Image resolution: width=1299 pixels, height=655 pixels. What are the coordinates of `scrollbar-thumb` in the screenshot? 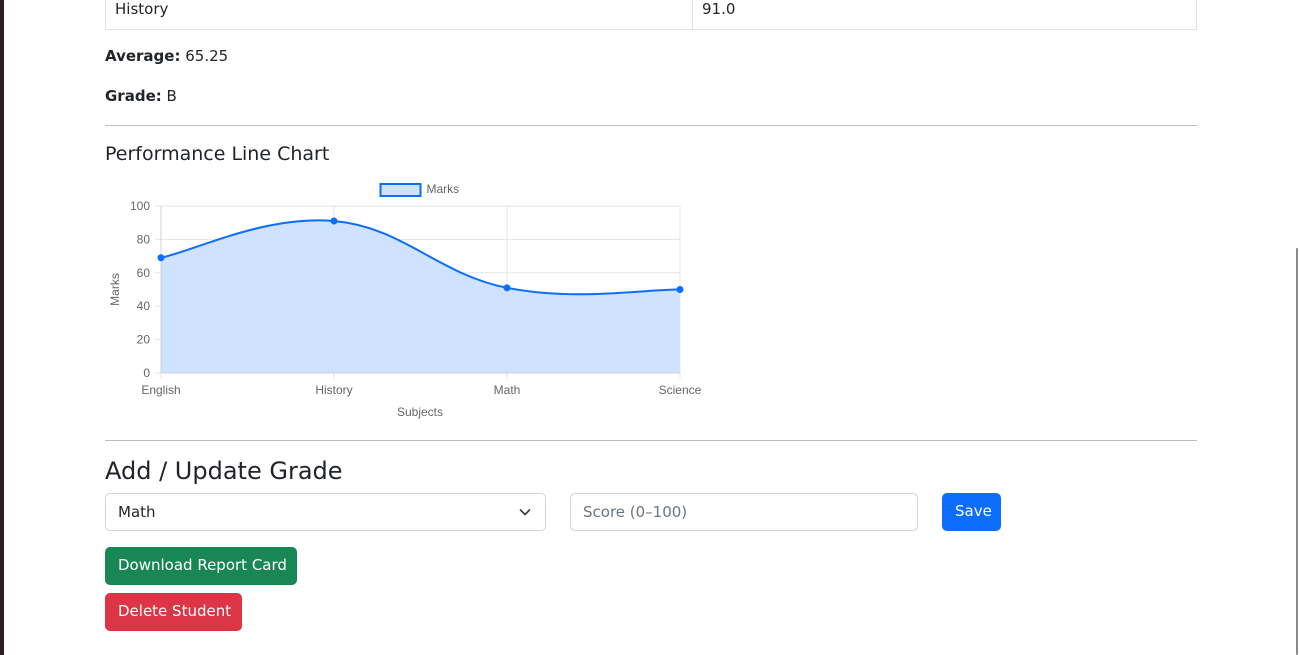 It's located at (1297, 451).